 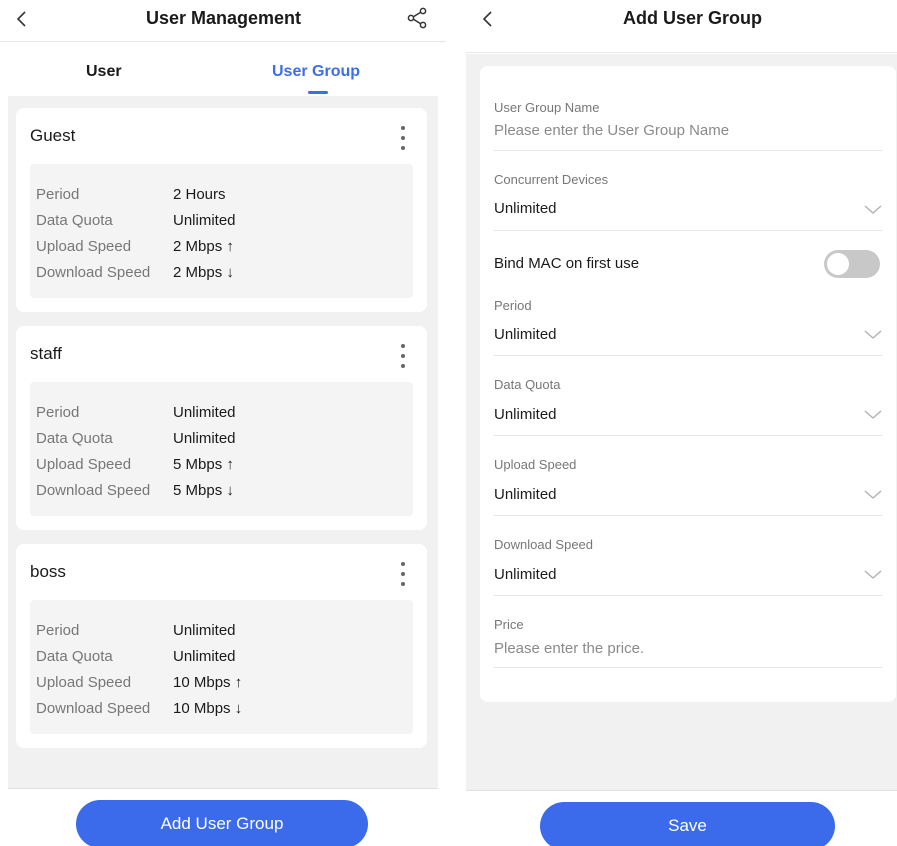 I want to click on price-input, so click(x=684, y=648).